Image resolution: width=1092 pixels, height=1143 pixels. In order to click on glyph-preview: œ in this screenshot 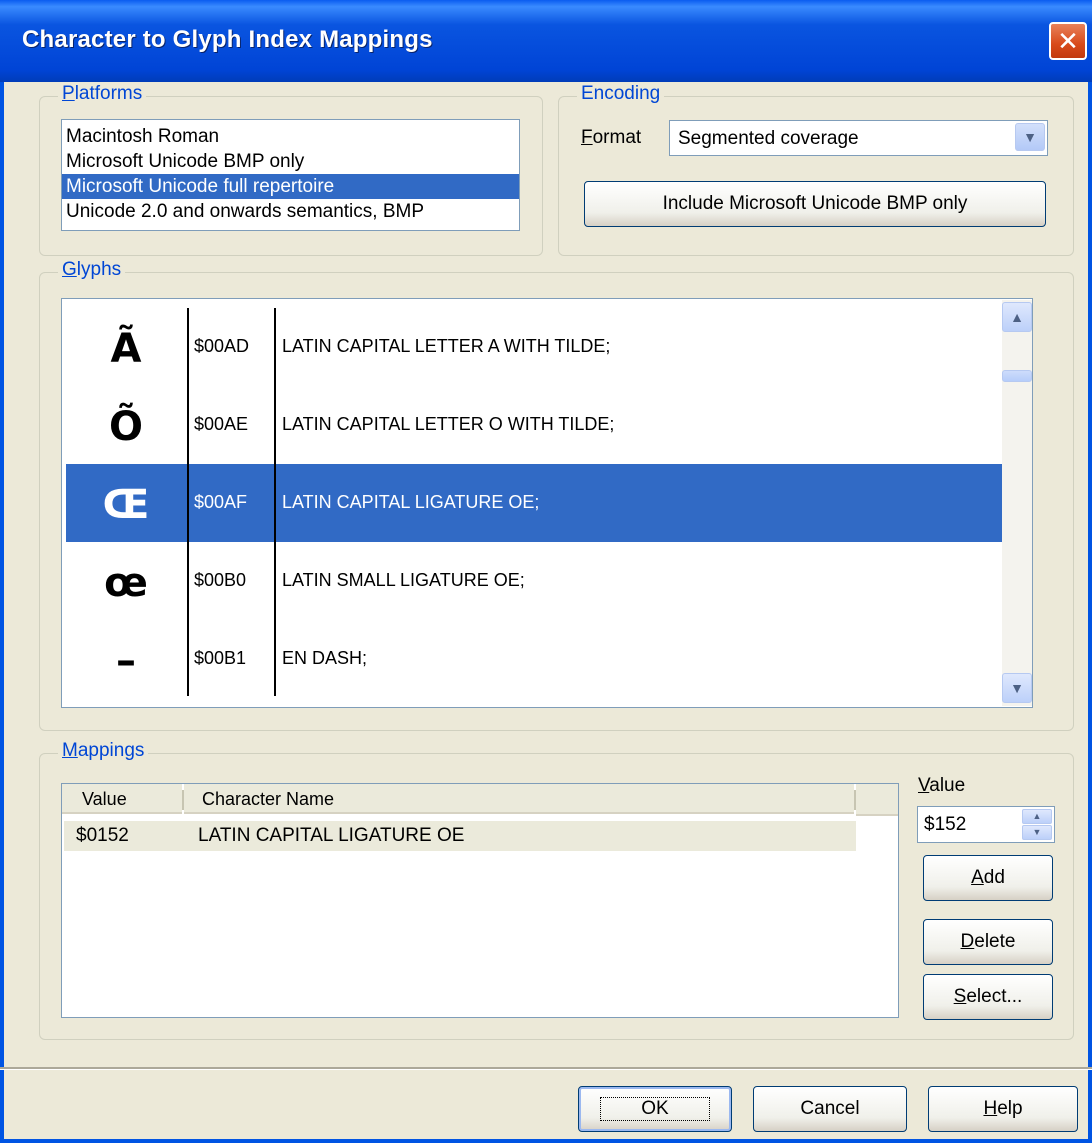, I will do `click(126, 583)`.